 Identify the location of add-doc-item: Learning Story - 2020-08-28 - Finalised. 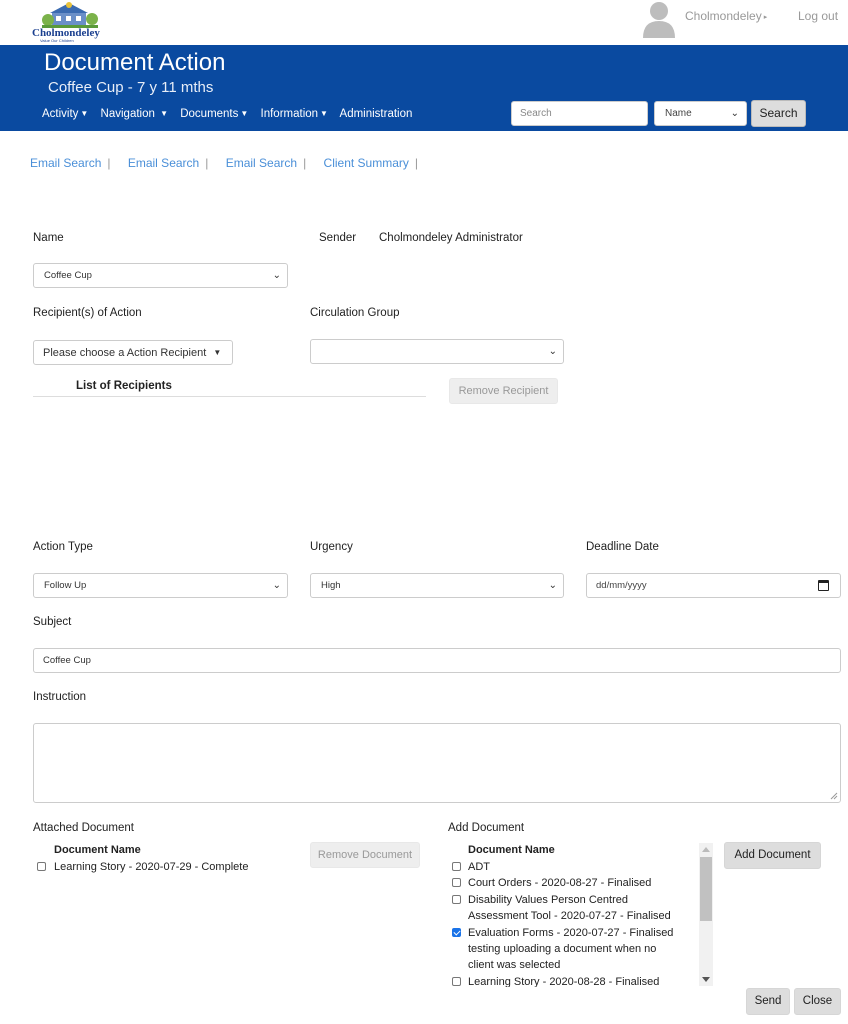
(563, 980).